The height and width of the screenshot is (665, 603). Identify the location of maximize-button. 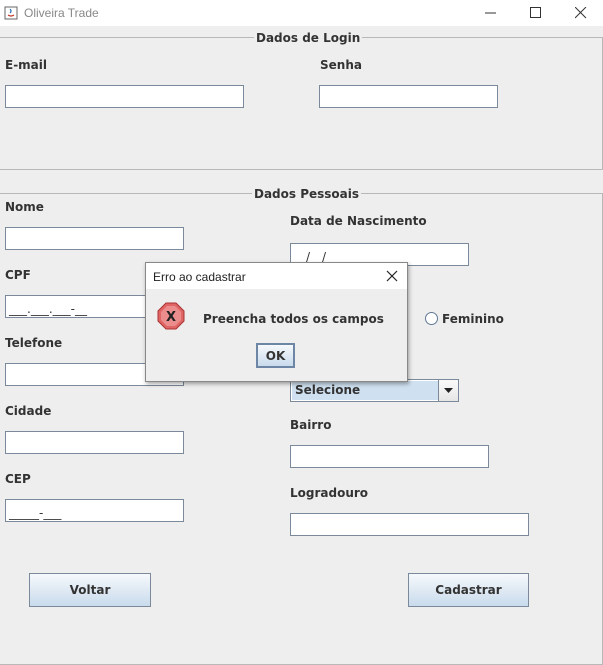
(536, 13).